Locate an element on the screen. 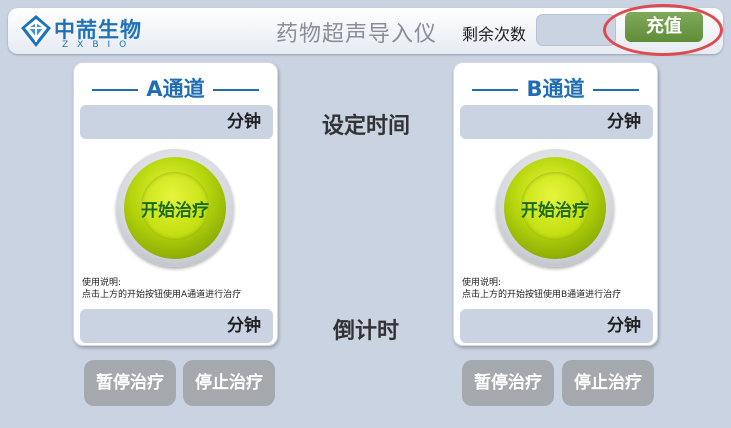 The height and width of the screenshot is (428, 731). channel-a-instructions: 使用说明: 点击上方的开始按钮使用A通道进行治疗 is located at coordinates (179, 289).